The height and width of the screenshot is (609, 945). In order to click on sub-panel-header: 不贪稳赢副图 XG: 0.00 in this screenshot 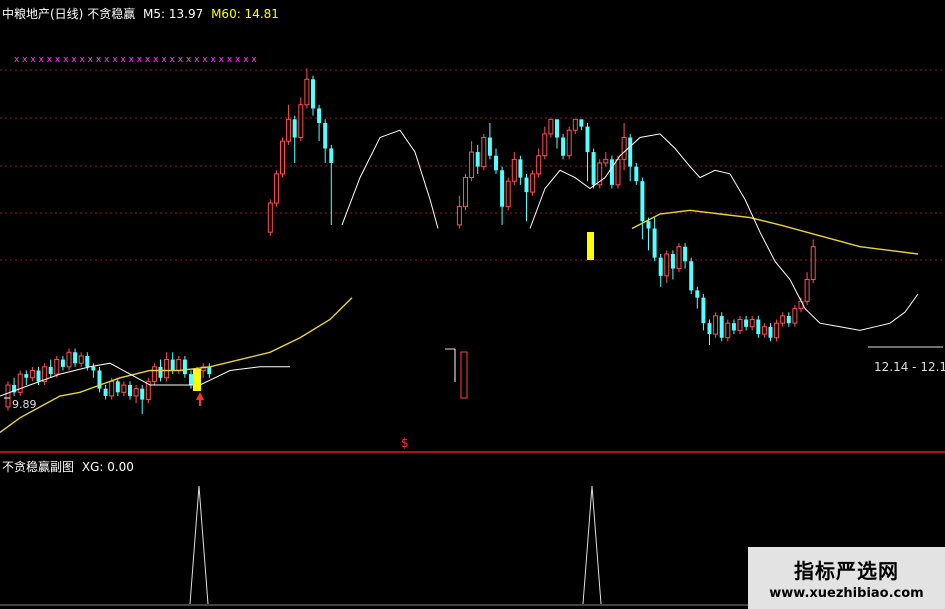, I will do `click(68, 466)`.